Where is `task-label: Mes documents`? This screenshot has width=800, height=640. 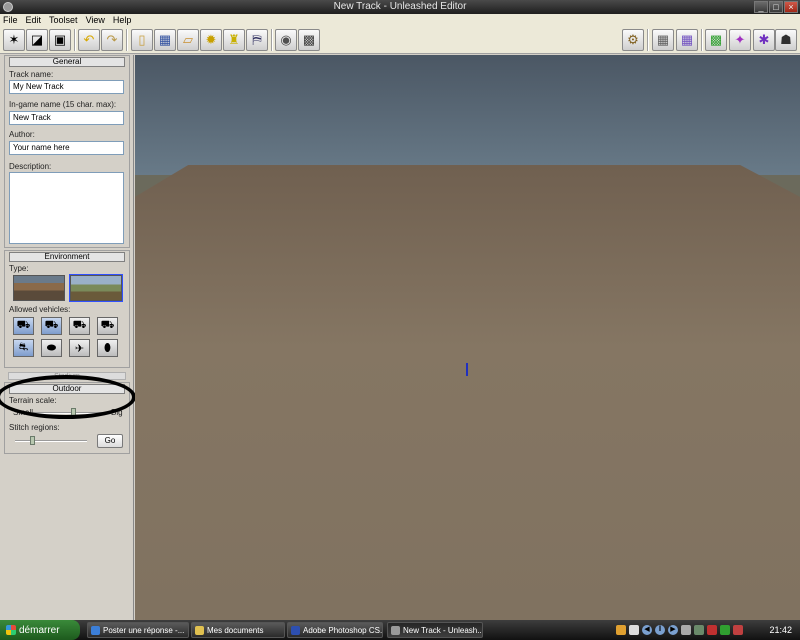 task-label: Mes documents is located at coordinates (235, 630).